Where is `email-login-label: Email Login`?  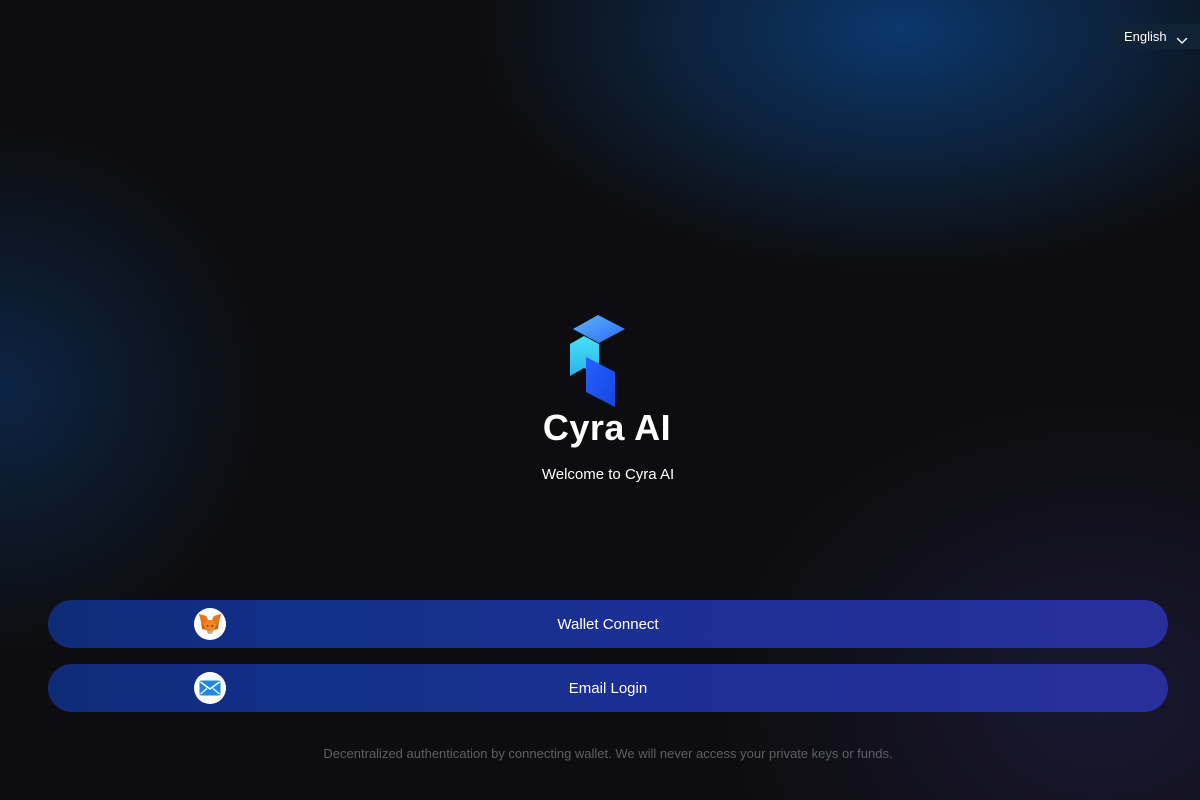 email-login-label: Email Login is located at coordinates (608, 688).